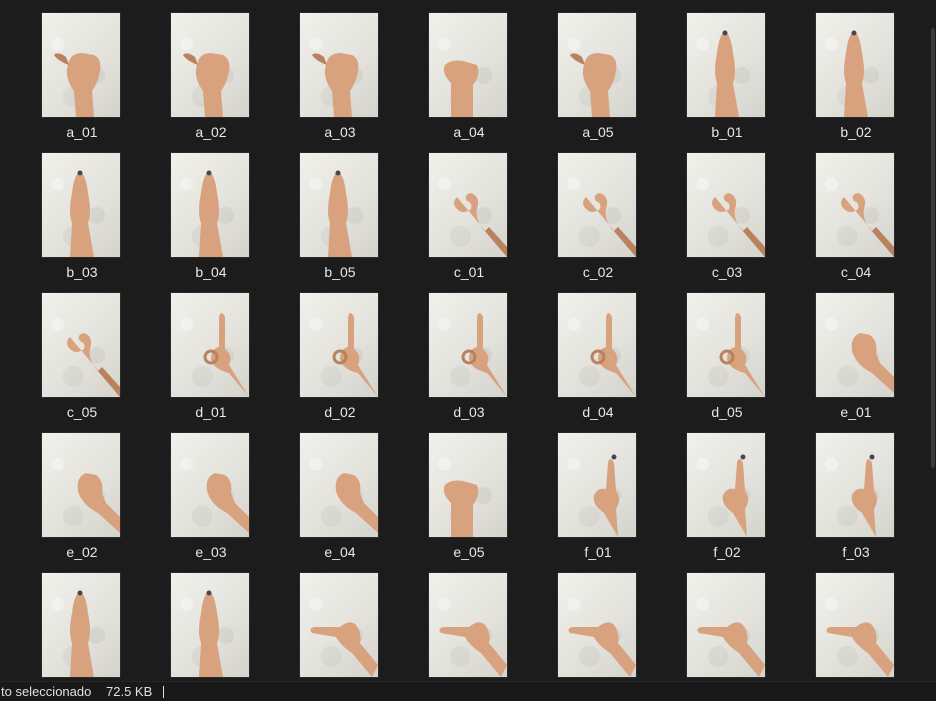 Image resolution: width=936 pixels, height=701 pixels. I want to click on file-tile: a_04, so click(469, 70).